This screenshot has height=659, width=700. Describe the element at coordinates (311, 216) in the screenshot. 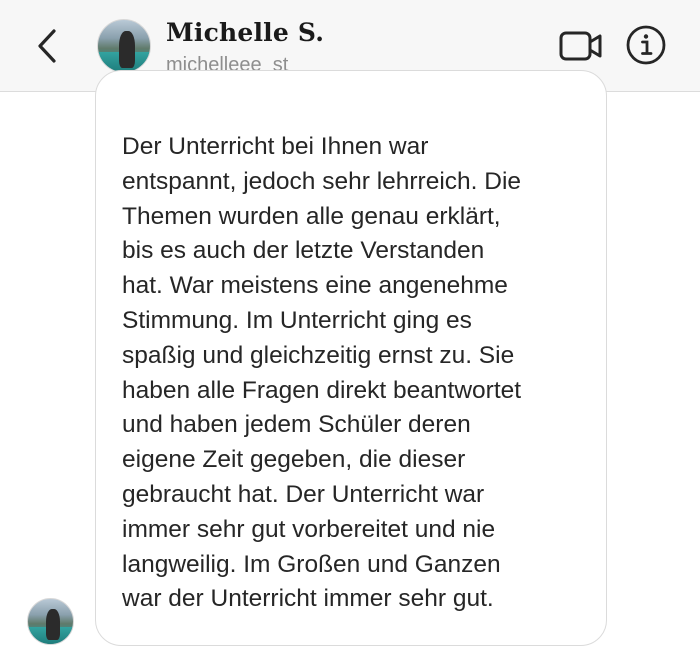

I see `message-line: Themen wurden alle genau erklärt,` at that location.